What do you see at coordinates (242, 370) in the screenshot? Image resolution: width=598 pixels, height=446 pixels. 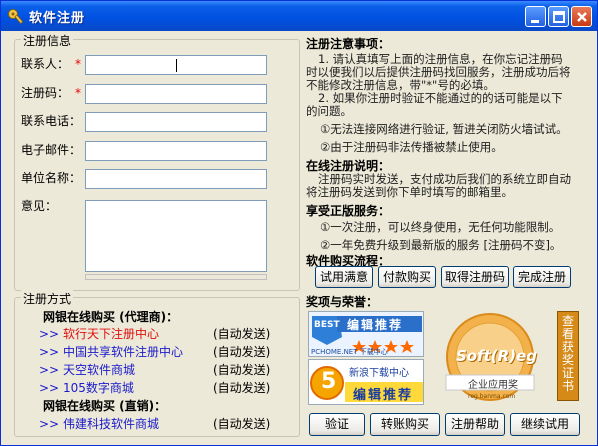 I see `agent-status-2: (自动发送)` at bounding box center [242, 370].